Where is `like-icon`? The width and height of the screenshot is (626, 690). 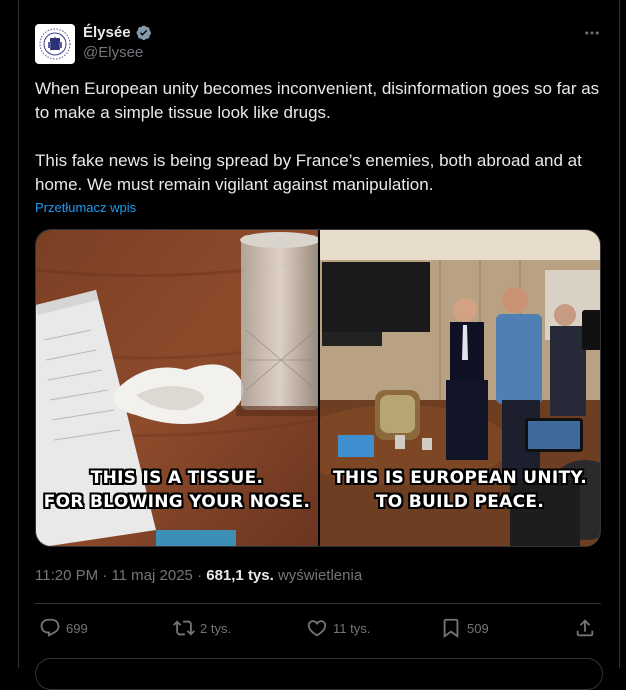
like-icon is located at coordinates (317, 628).